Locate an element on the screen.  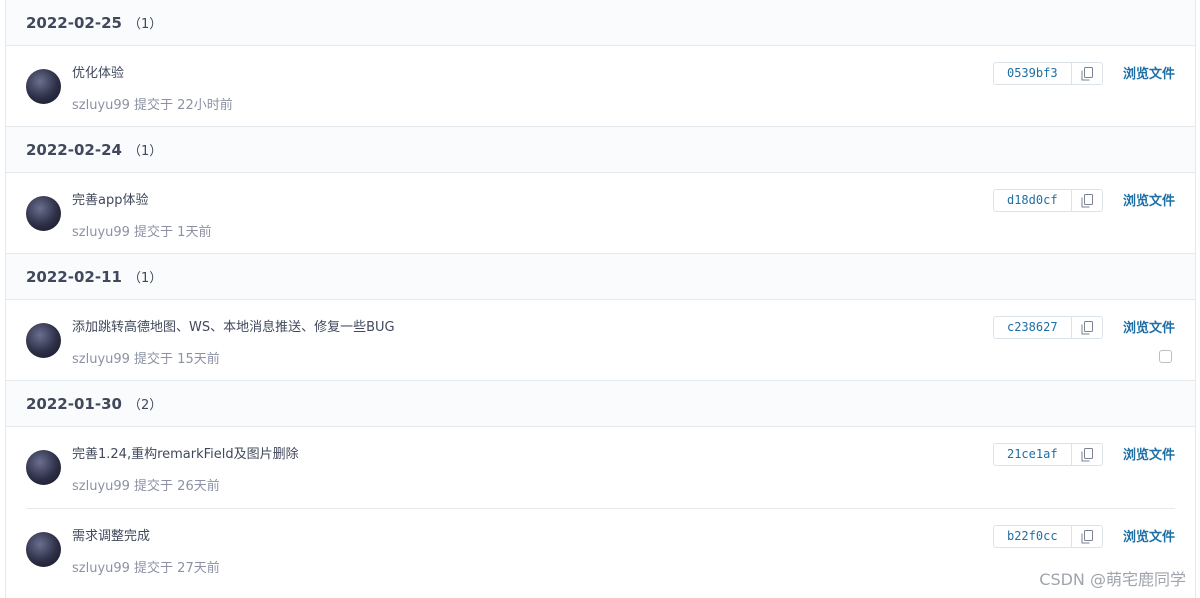
watermark: CSDN @萌宅鹿同学 is located at coordinates (1112, 579).